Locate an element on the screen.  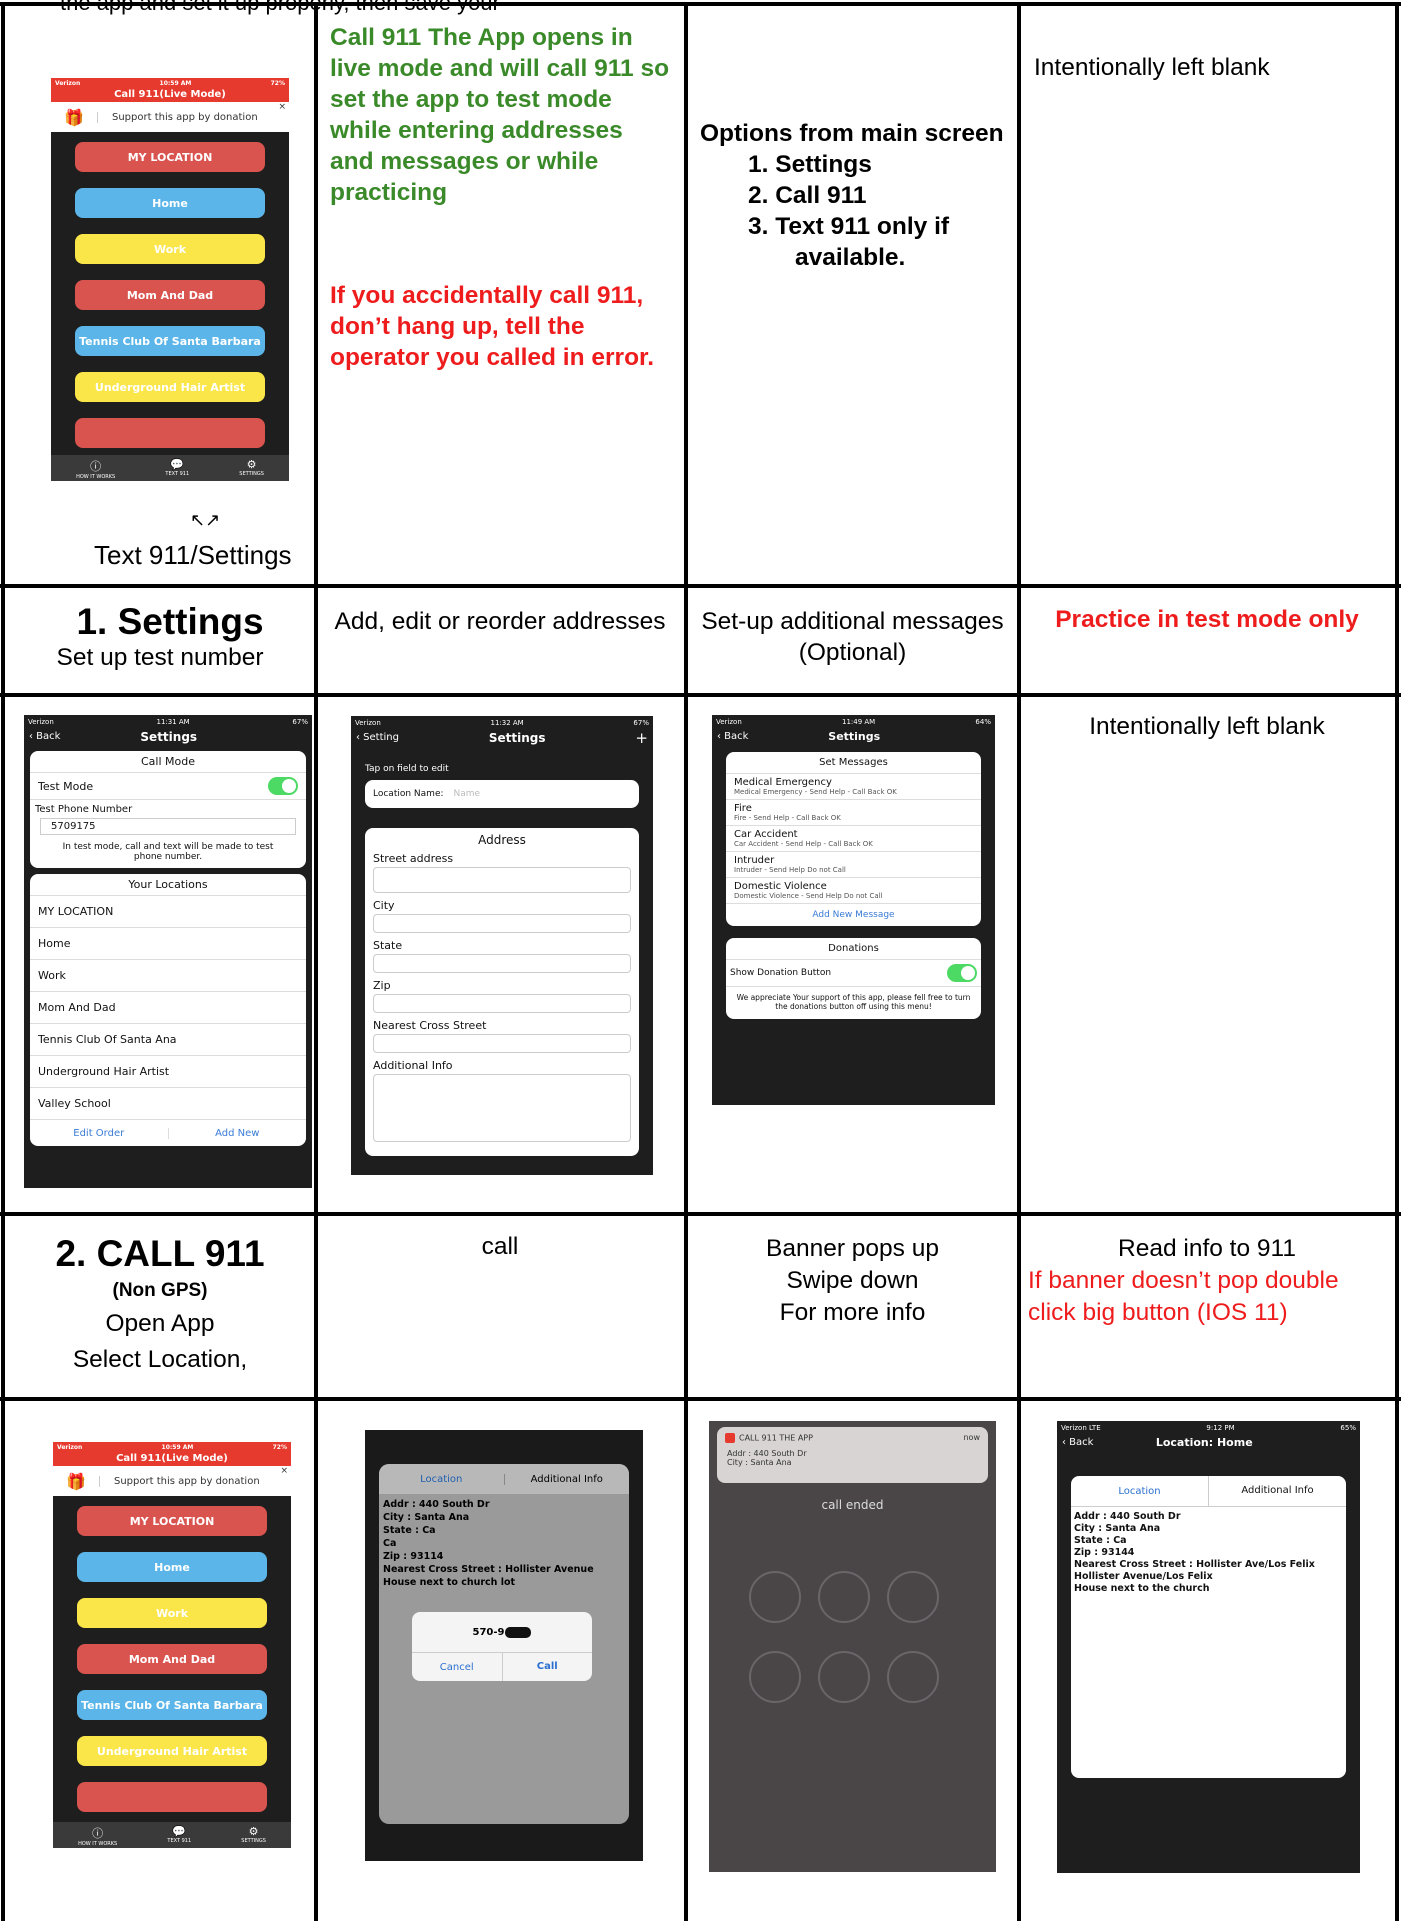
option-item: 2. Call 911 is located at coordinates (807, 195).